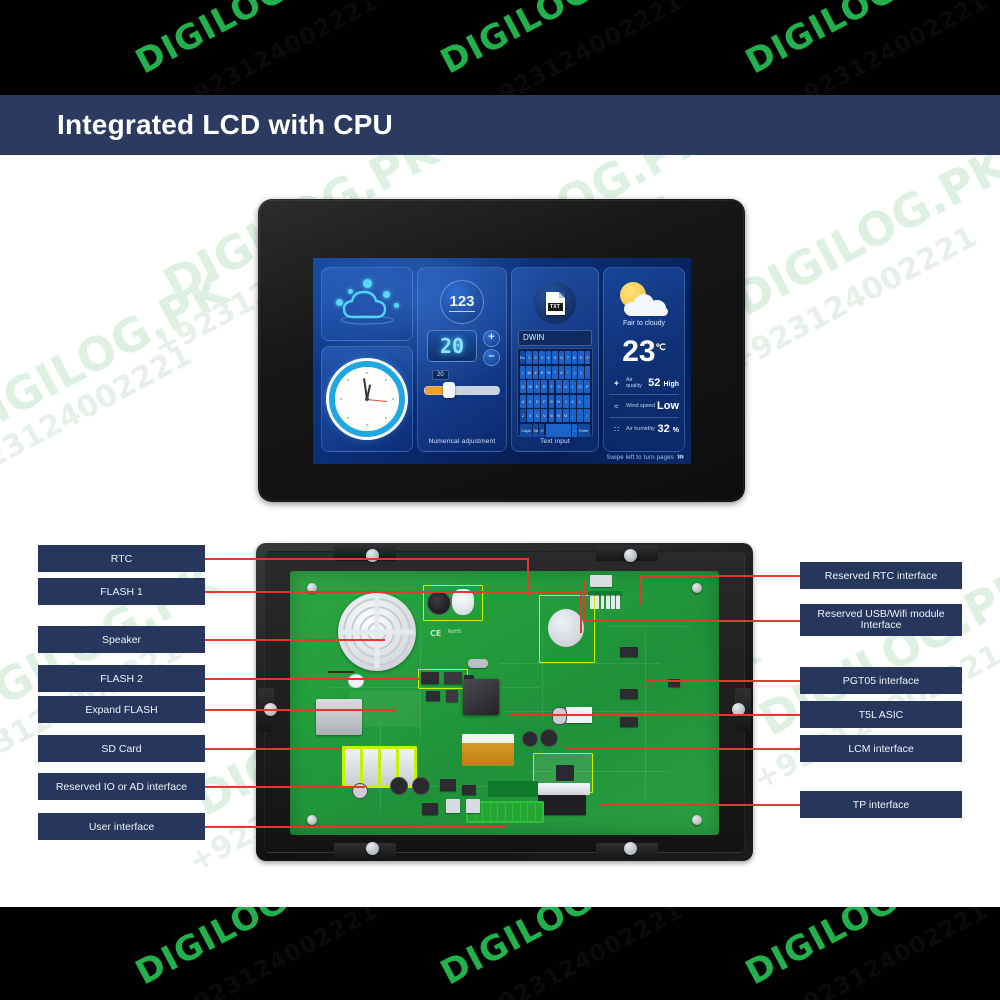 The width and height of the screenshot is (1000, 1000). Describe the element at coordinates (564, 789) in the screenshot. I see `tp-ffc-connector` at that location.